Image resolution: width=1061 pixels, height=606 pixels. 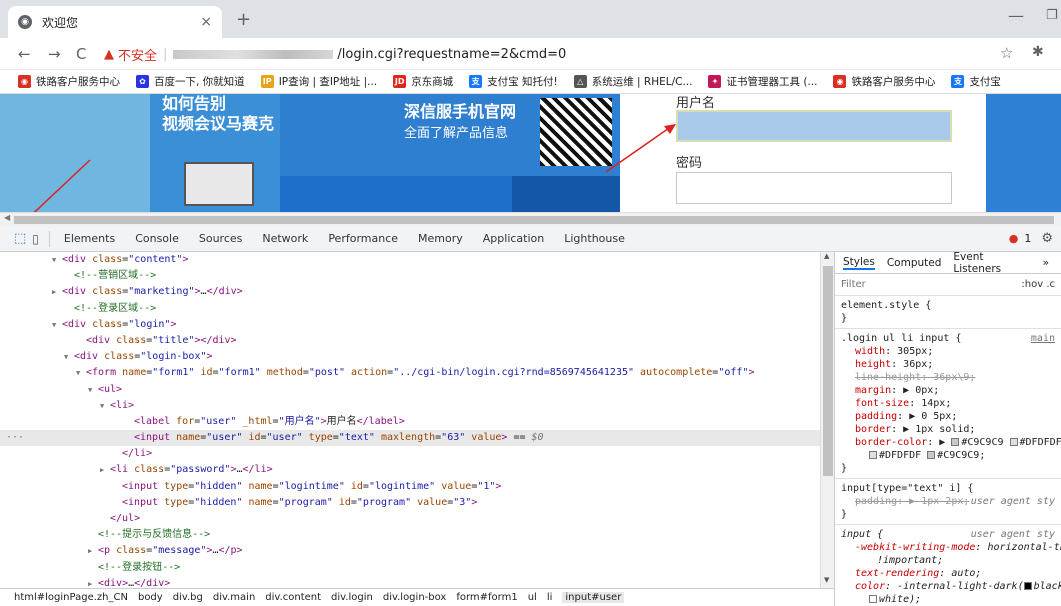 I want to click on dom-node: ▼ <div class="login">, so click(x=410, y=325).